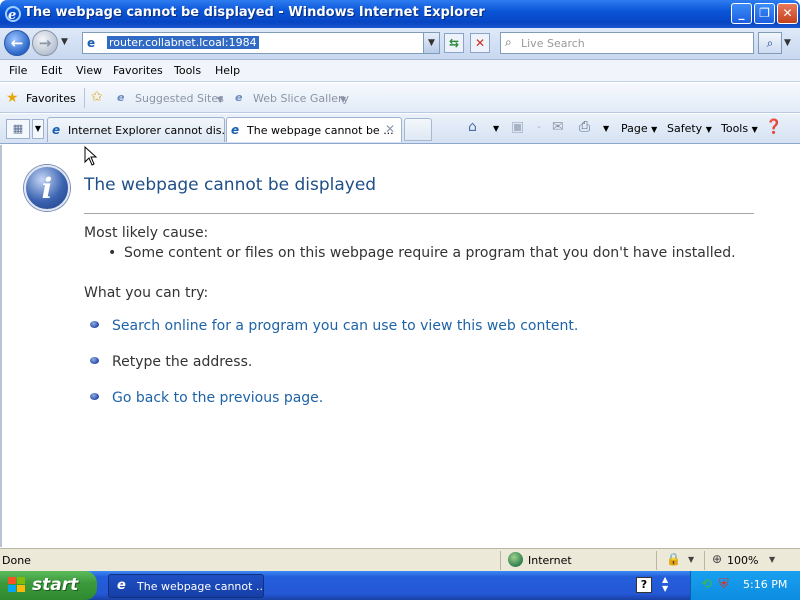 The image size is (800, 600). Describe the element at coordinates (431, 43) in the screenshot. I see `address-dropdown-icon: ▼` at that location.